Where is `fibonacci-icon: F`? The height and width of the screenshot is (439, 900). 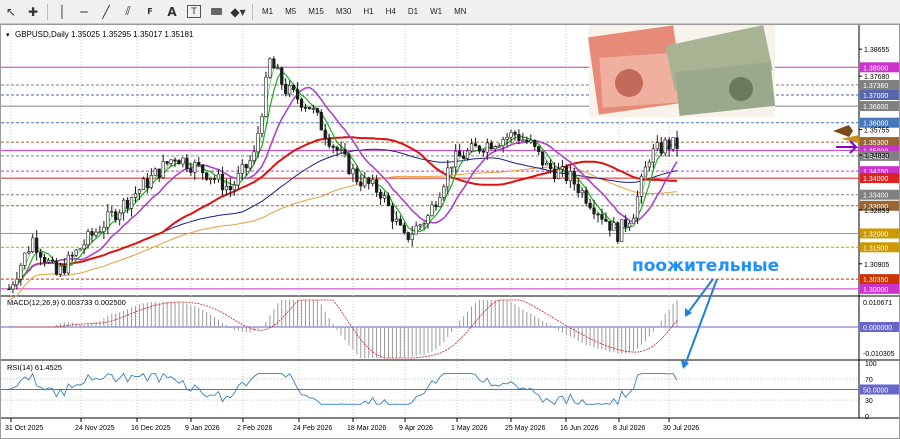
fibonacci-icon: F is located at coordinates (150, 12).